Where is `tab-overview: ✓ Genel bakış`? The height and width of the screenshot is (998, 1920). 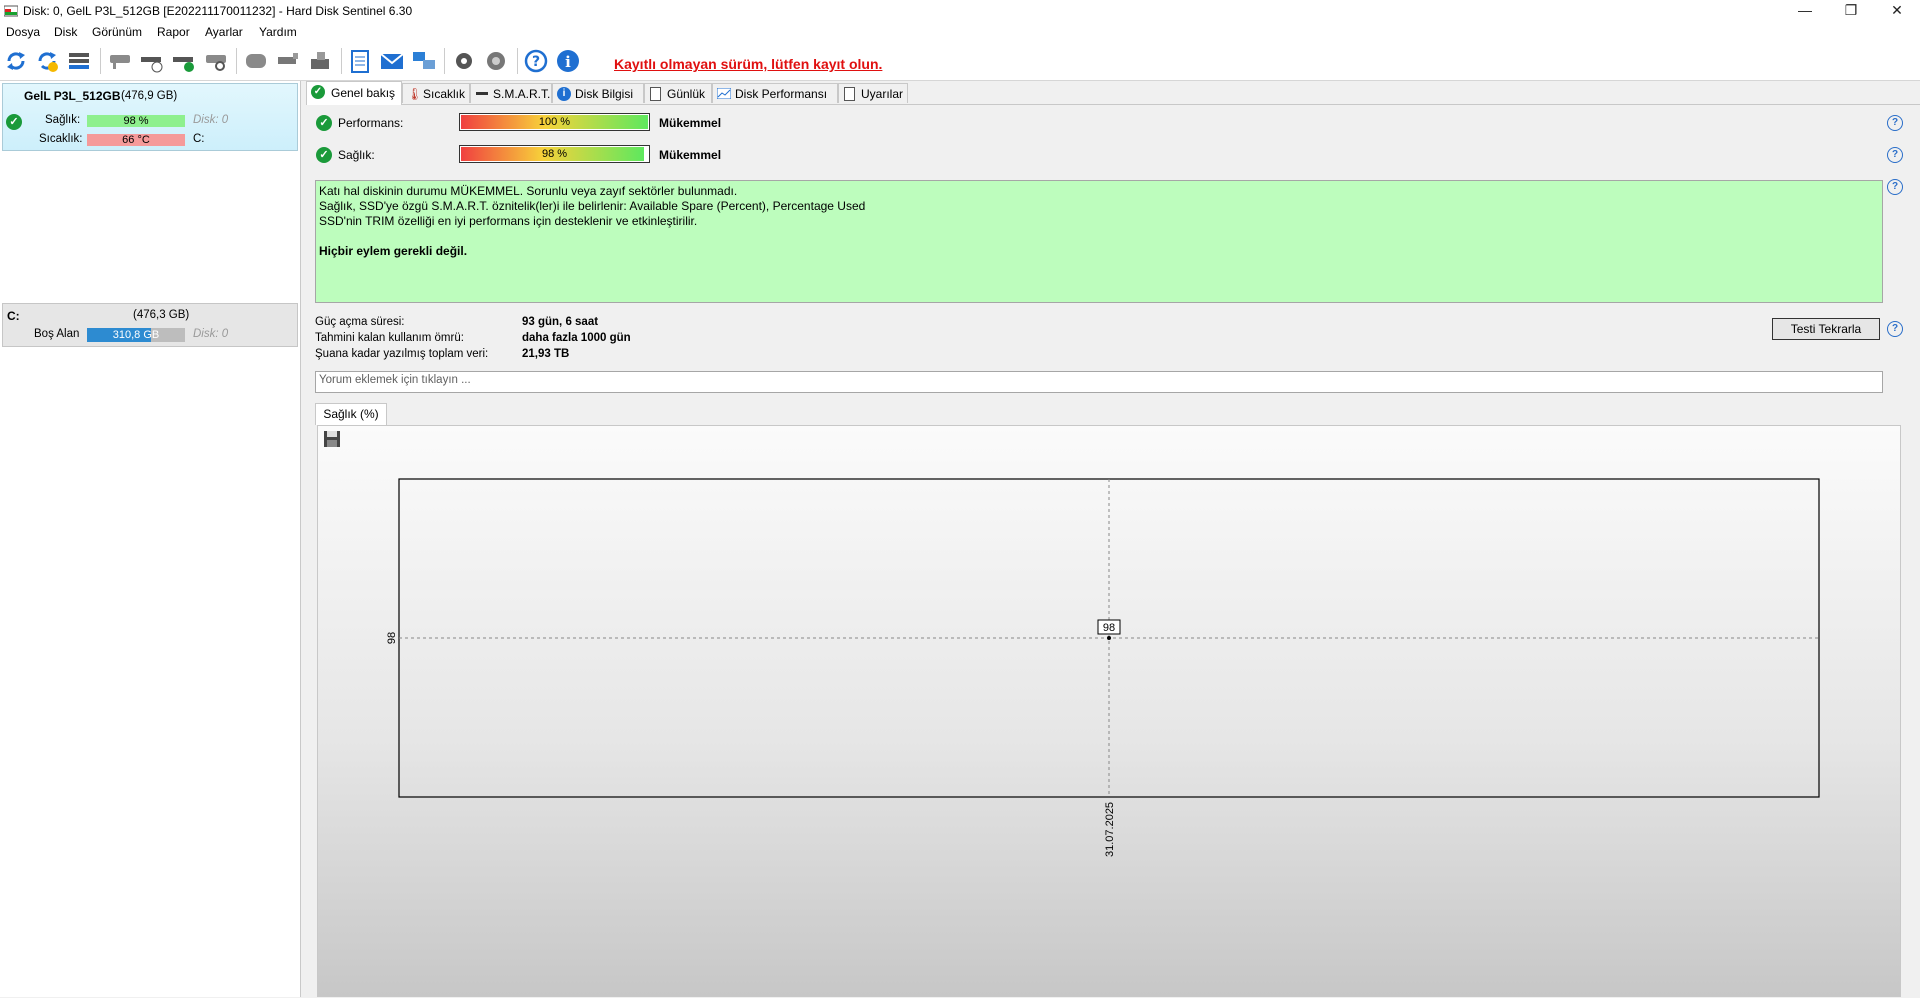 tab-overview: ✓ Genel bakış is located at coordinates (354, 93).